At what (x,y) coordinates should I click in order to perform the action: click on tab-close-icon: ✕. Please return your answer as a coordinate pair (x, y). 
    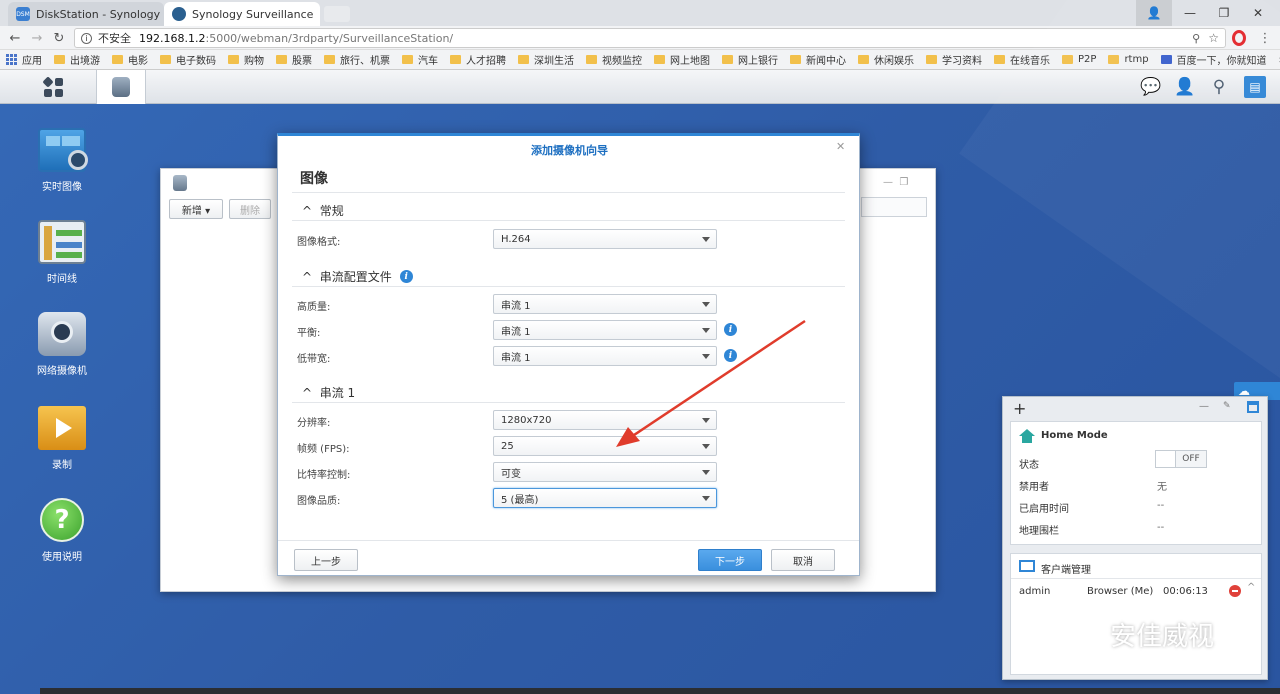
    Looking at the image, I should click on (316, 14).